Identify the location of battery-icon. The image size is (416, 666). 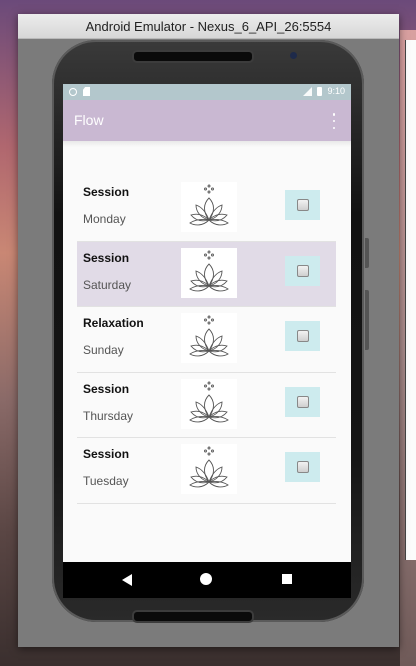
(320, 91).